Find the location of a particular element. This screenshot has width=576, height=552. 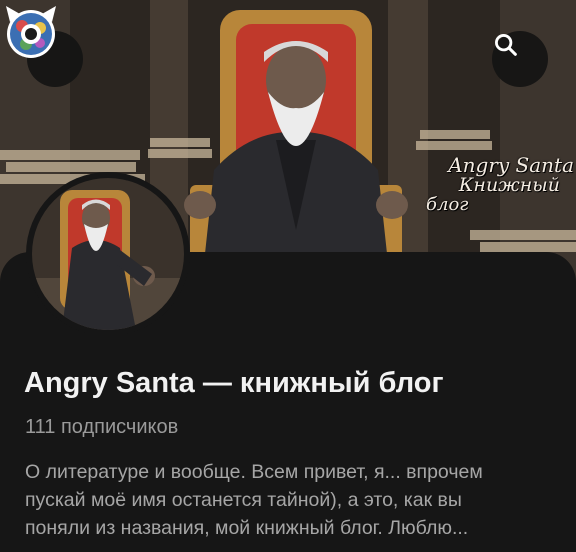

search-button is located at coordinates (520, 59).